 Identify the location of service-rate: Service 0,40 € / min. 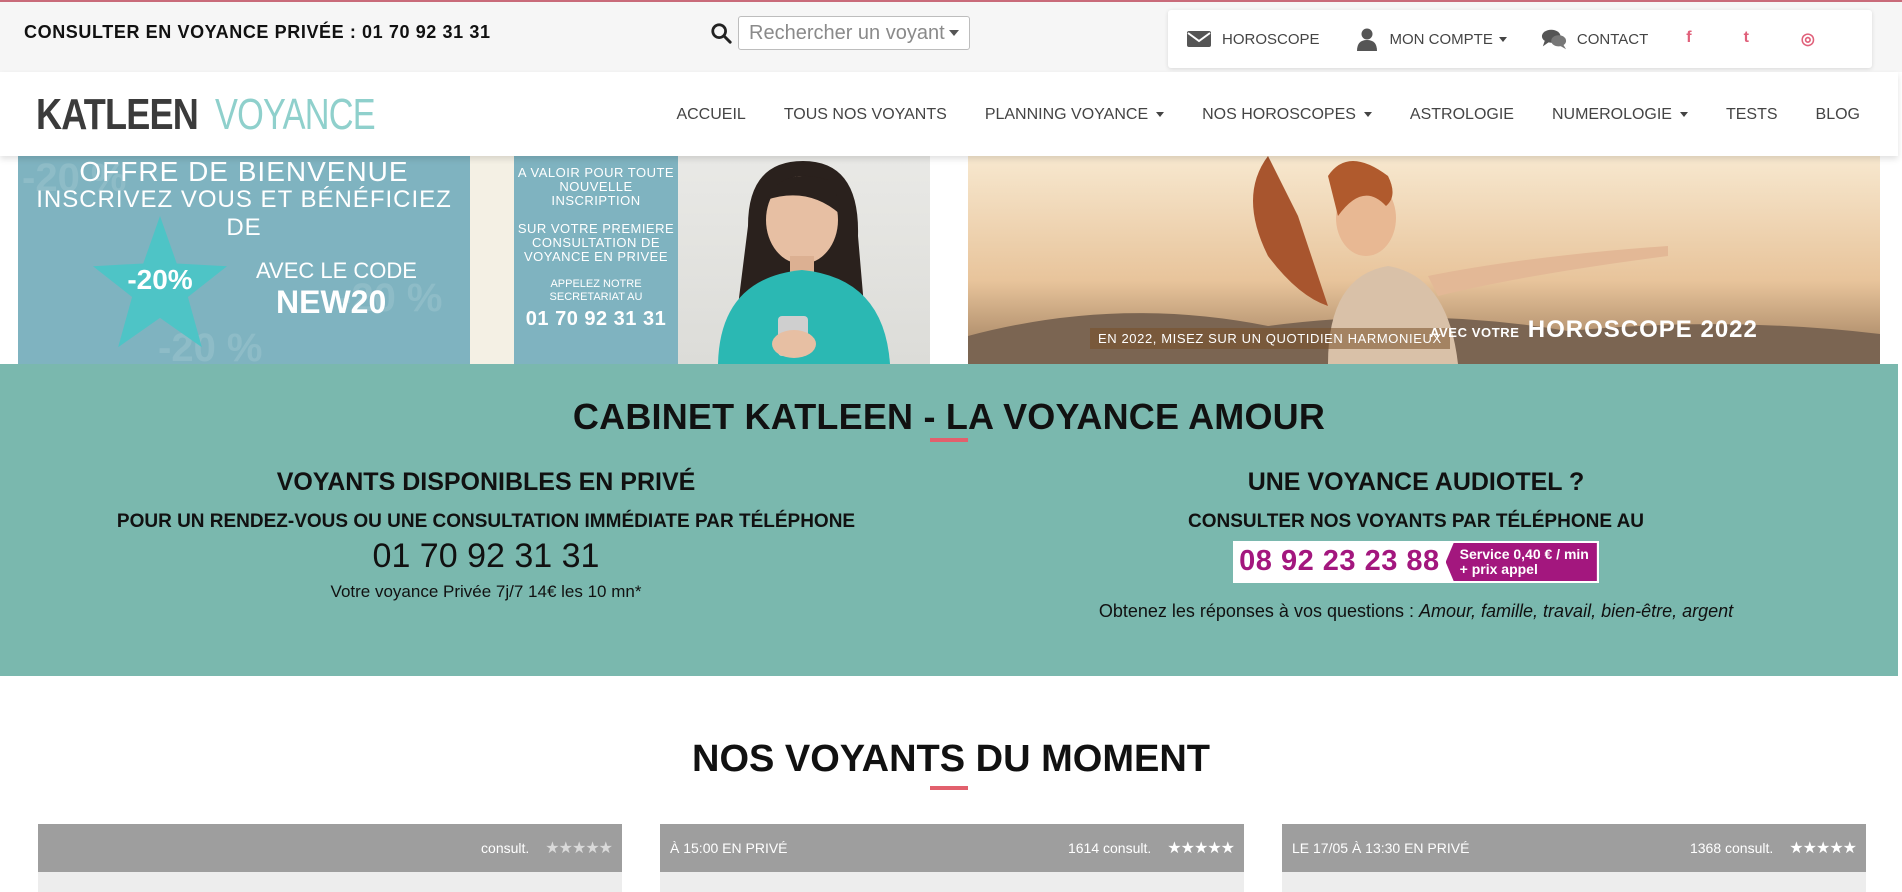
(1524, 554).